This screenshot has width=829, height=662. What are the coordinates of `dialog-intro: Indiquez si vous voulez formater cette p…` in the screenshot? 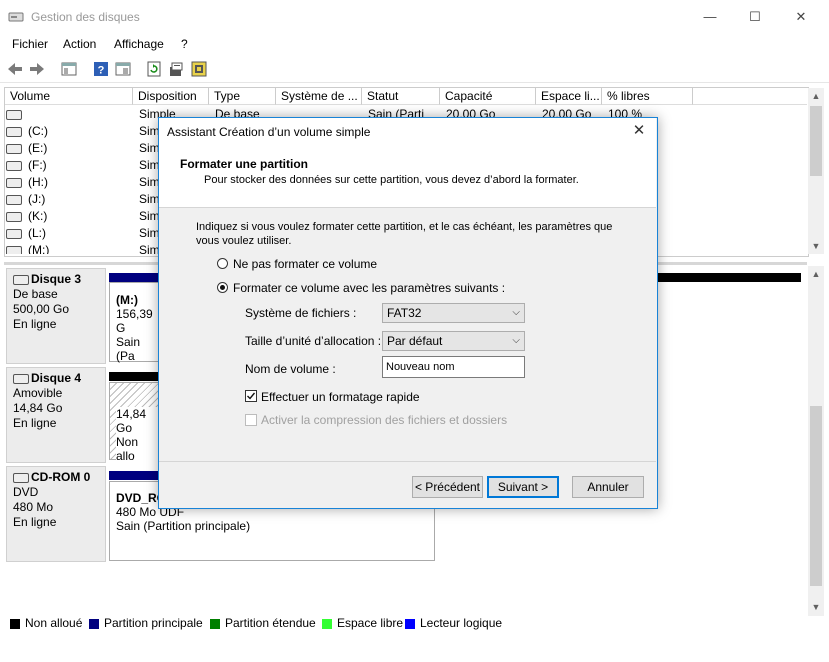 It's located at (404, 234).